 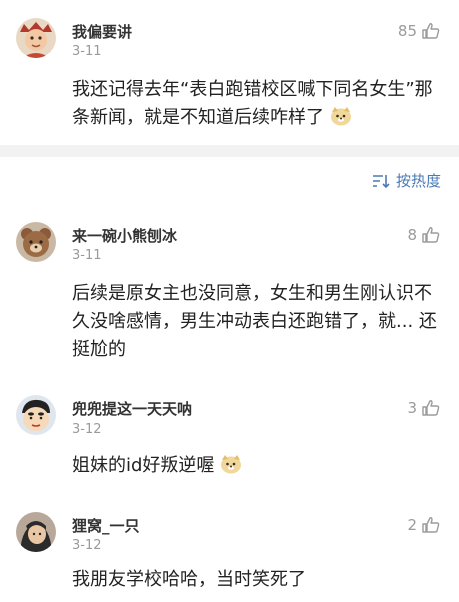 I want to click on comment-body: 姐妹的id好叛逆喔, so click(x=143, y=465).